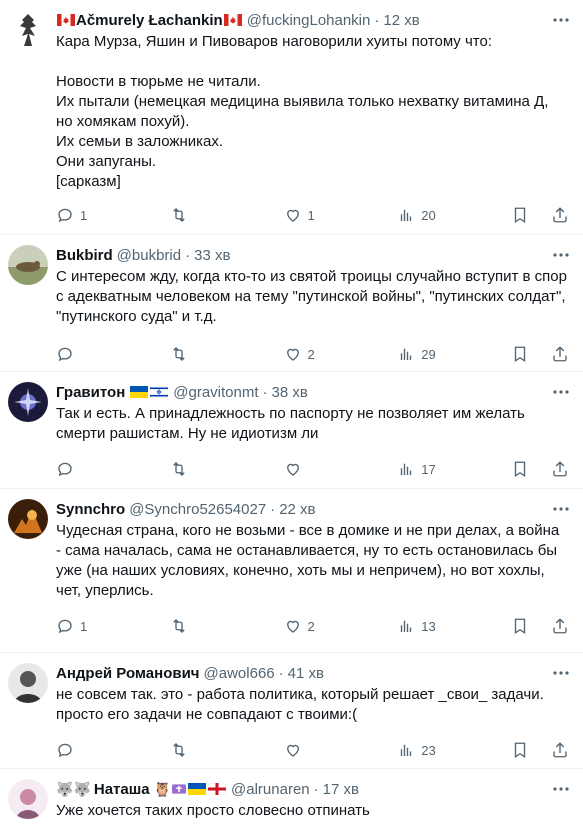 This screenshot has width=583, height=833. I want to click on view-count: 20, so click(428, 215).